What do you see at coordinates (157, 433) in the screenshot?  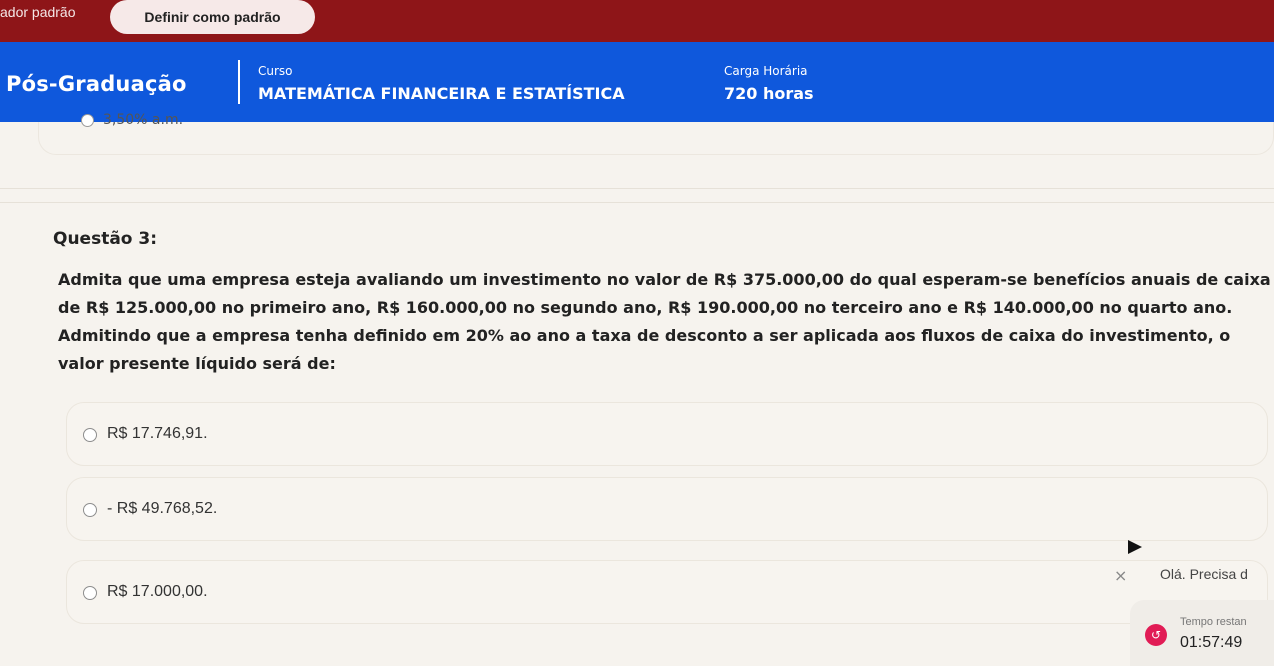 I see `option-text: R$ 17.746,91.` at bounding box center [157, 433].